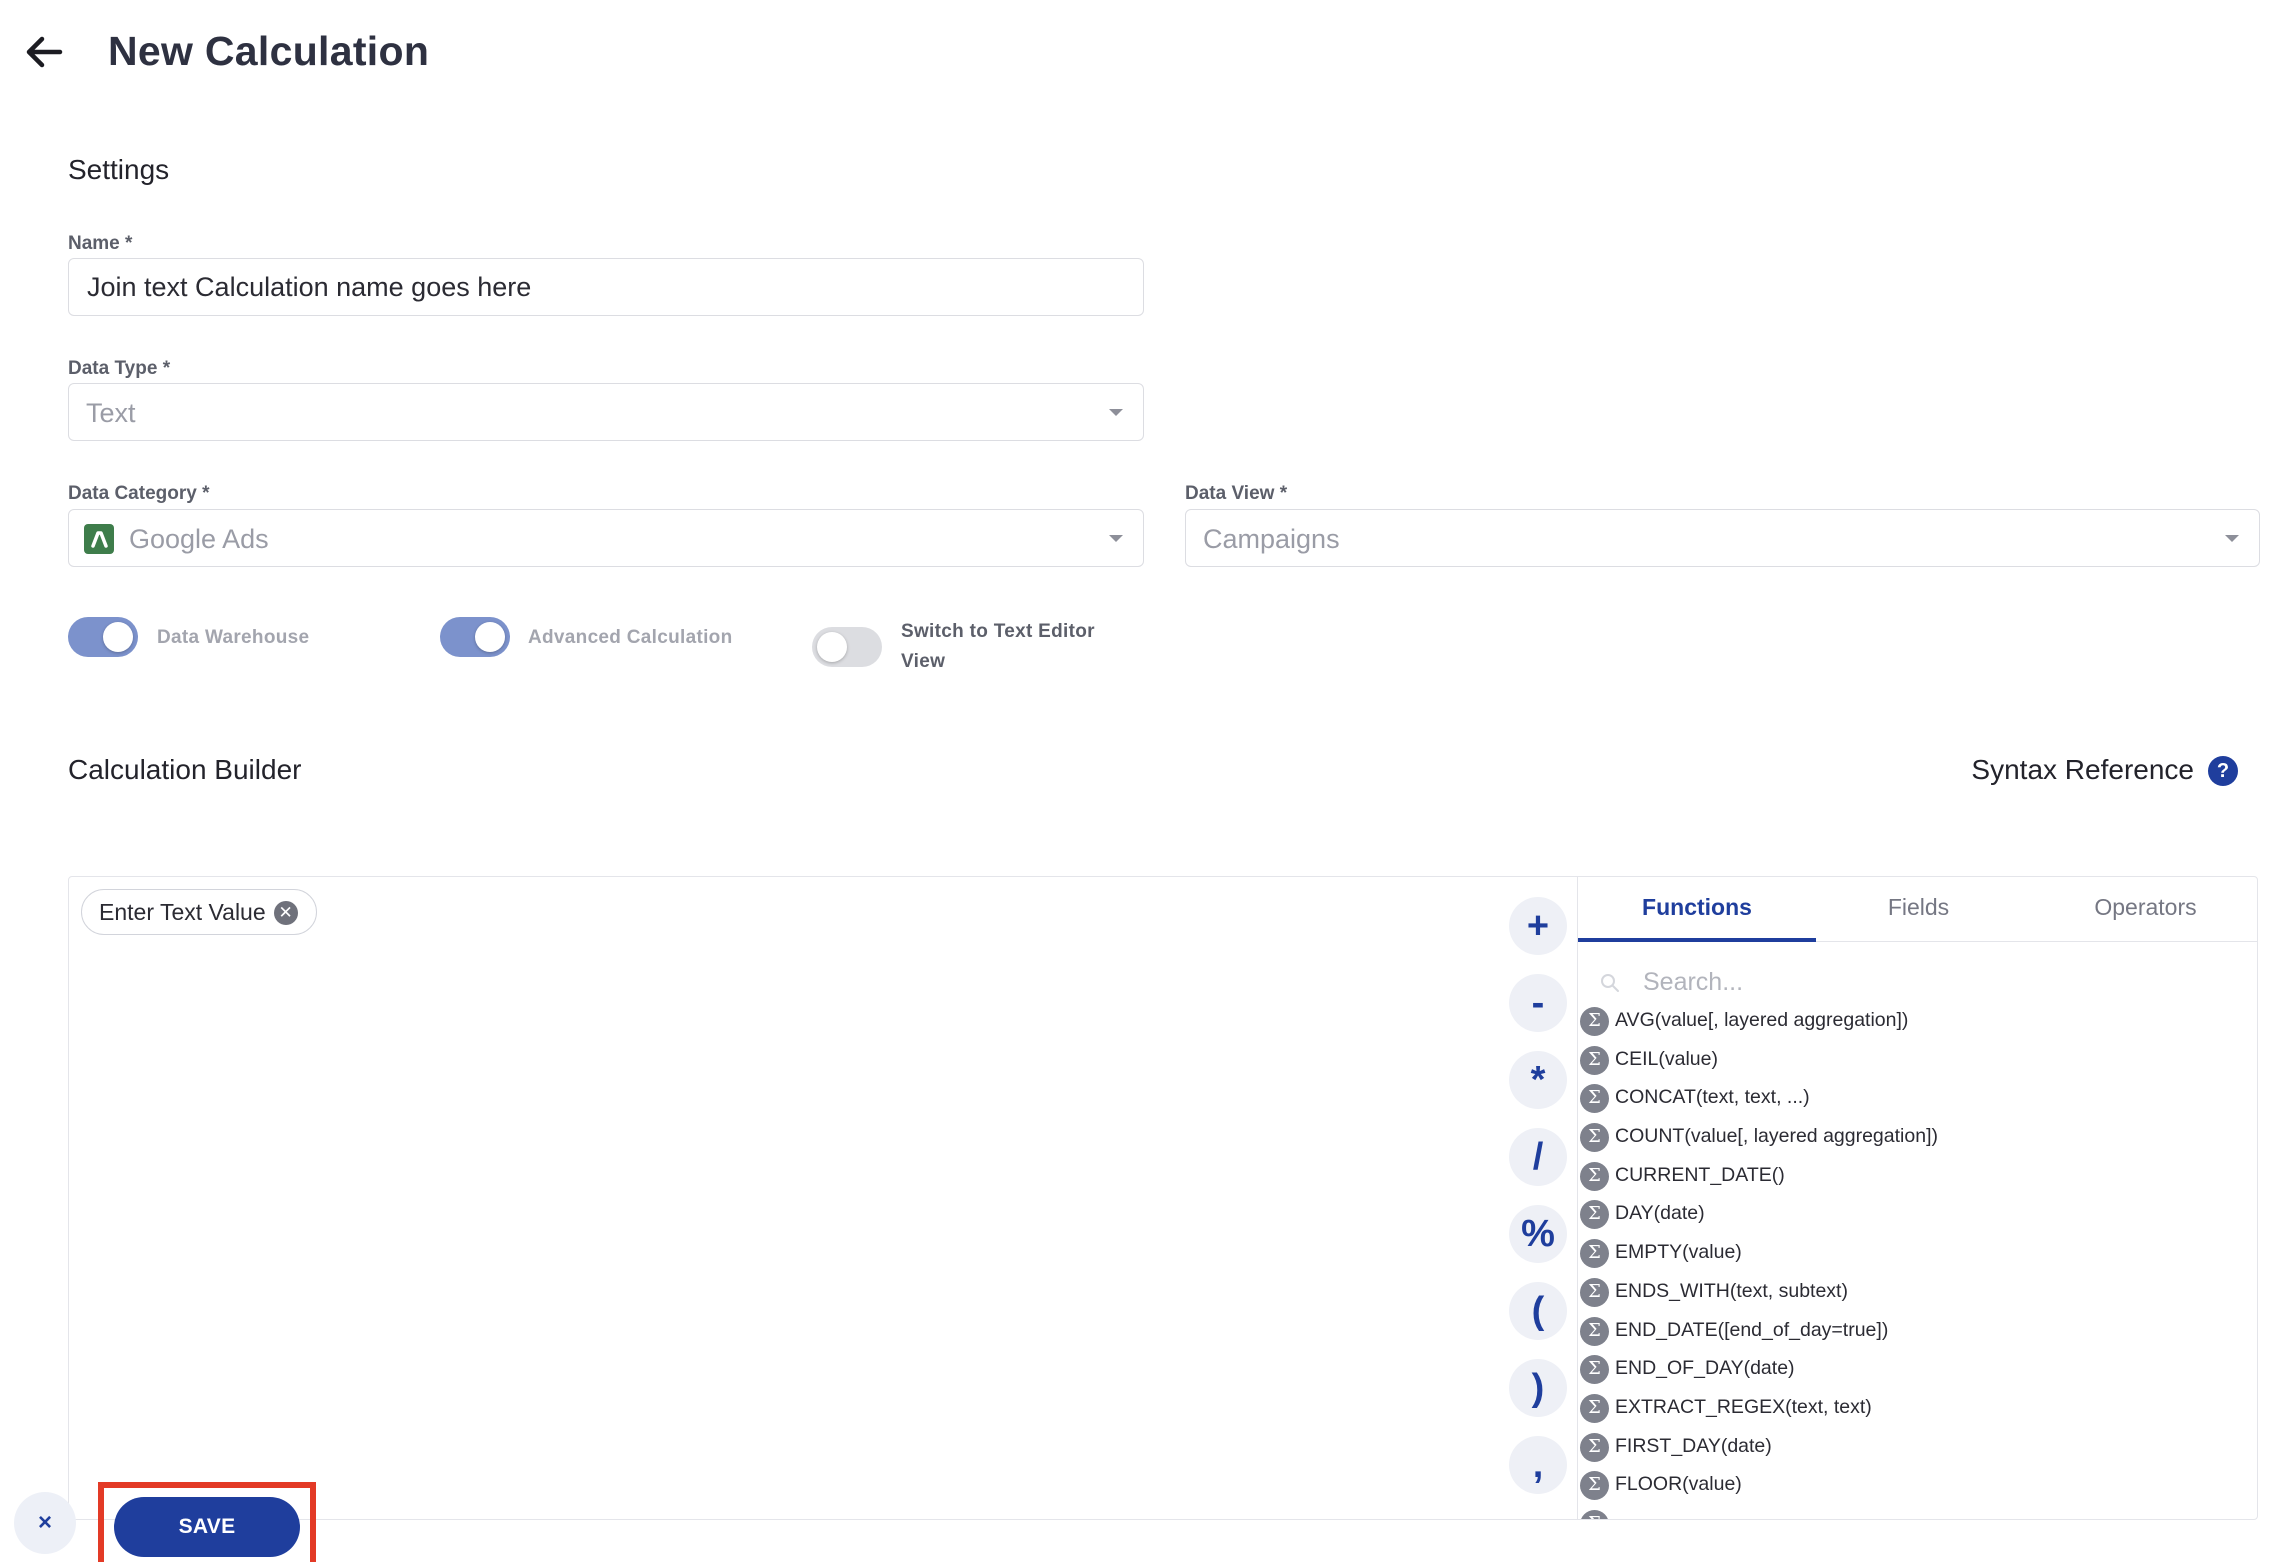 The image size is (2290, 1562). Describe the element at coordinates (1918, 1061) in the screenshot. I see `function-item: Σ CEIL(value)` at that location.